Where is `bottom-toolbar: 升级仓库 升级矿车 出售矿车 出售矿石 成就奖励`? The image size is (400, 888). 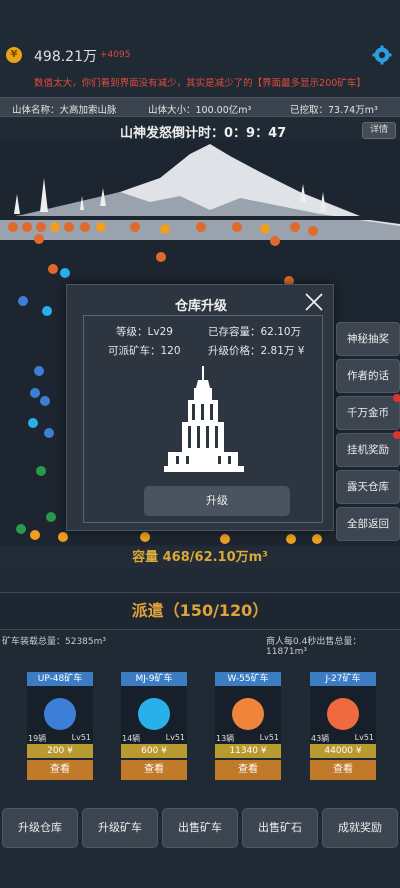 bottom-toolbar: 升级仓库 升级矿车 出售矿车 出售矿石 成就奖励 is located at coordinates (200, 829).